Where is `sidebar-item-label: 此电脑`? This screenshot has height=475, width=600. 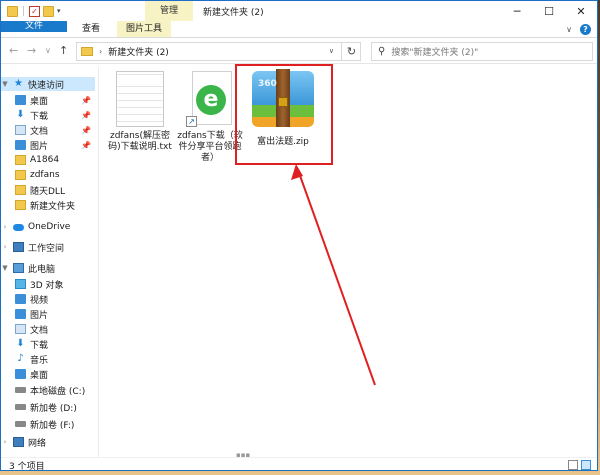 sidebar-item-label: 此电脑 is located at coordinates (42, 269).